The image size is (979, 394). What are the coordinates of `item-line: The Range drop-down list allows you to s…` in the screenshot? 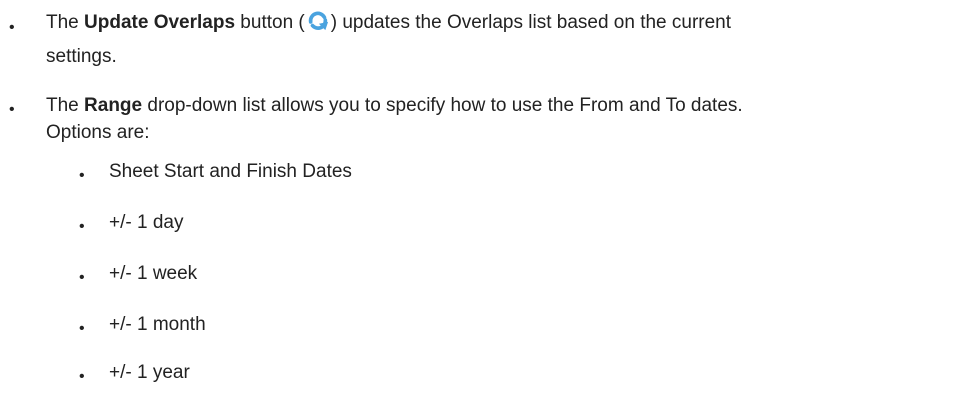 It's located at (394, 105).